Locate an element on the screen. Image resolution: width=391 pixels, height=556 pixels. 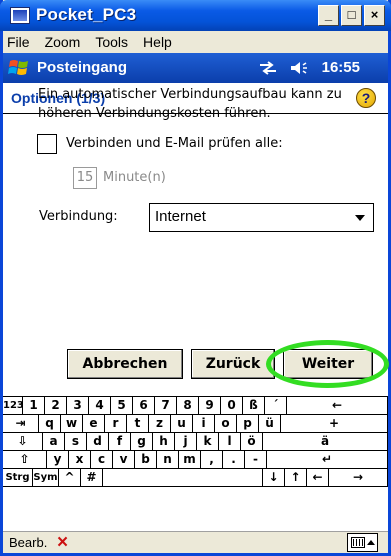
nav-title: Posteingang is located at coordinates (82, 67).